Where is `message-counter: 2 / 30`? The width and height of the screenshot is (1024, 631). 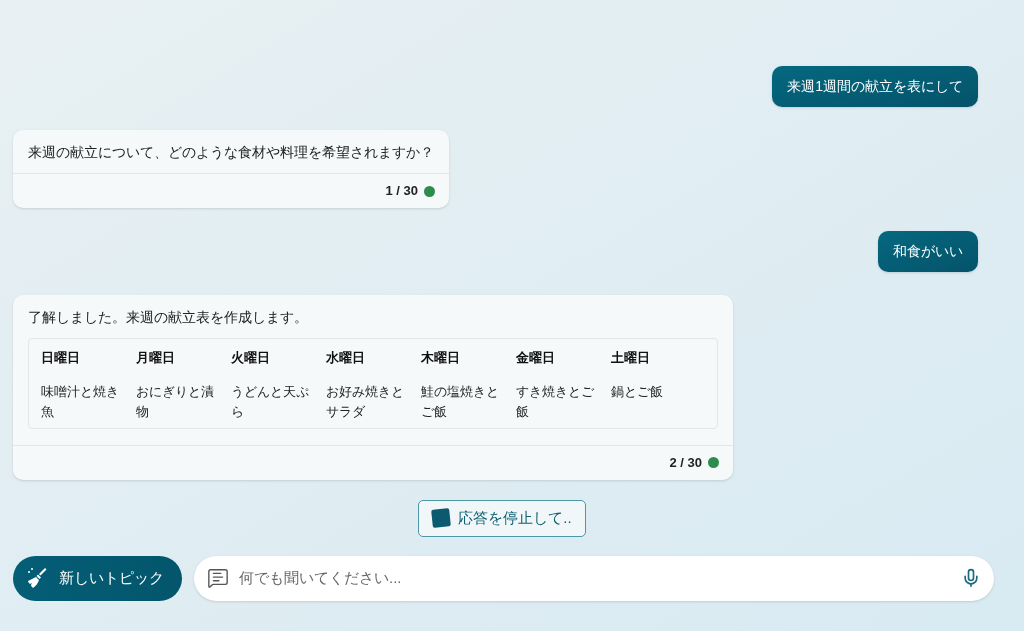 message-counter: 2 / 30 is located at coordinates (685, 462).